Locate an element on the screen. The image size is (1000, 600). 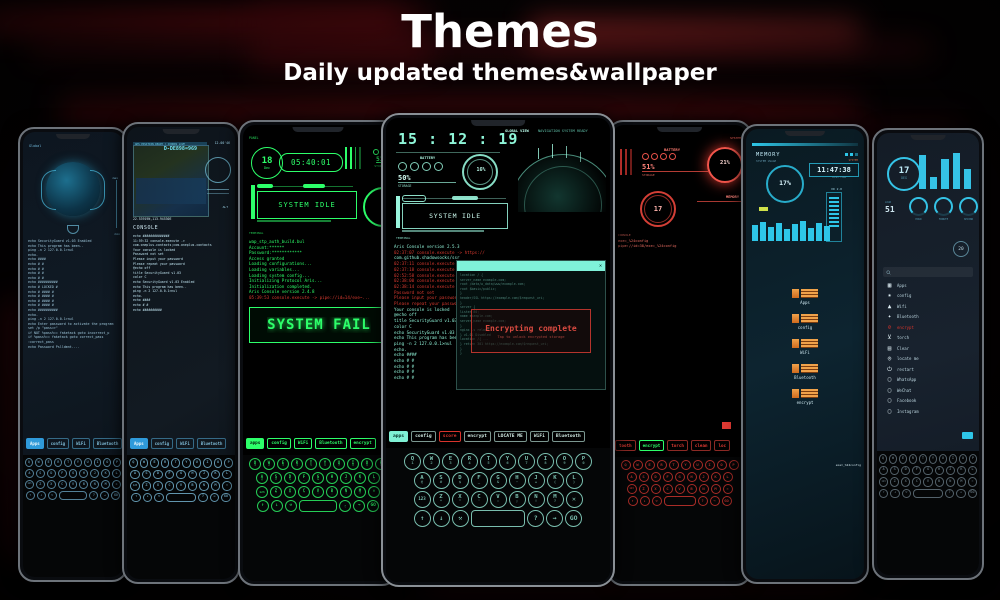
key-r4: R4 is located at coordinates (469, 461).